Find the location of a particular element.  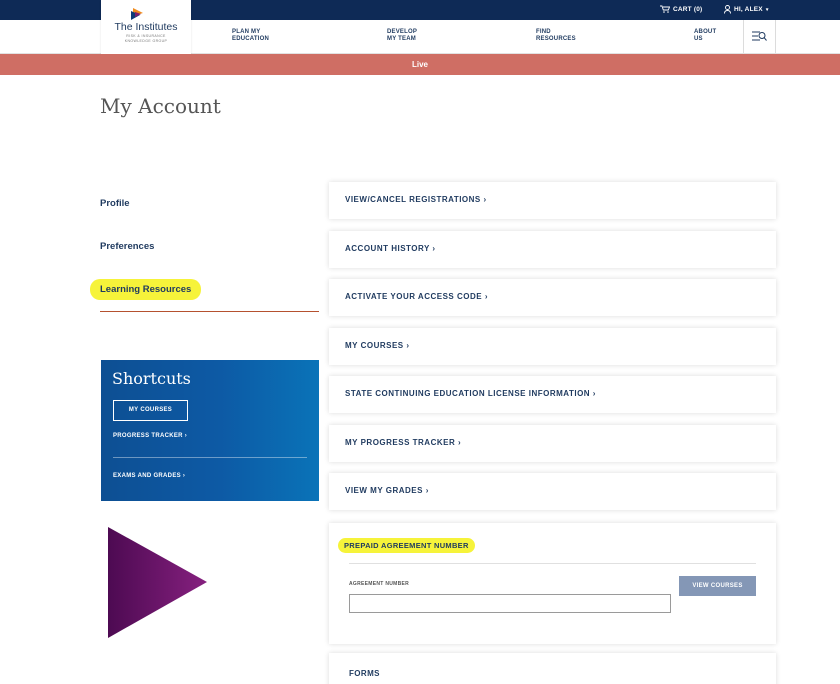

logo-mark-icon is located at coordinates (137, 14).